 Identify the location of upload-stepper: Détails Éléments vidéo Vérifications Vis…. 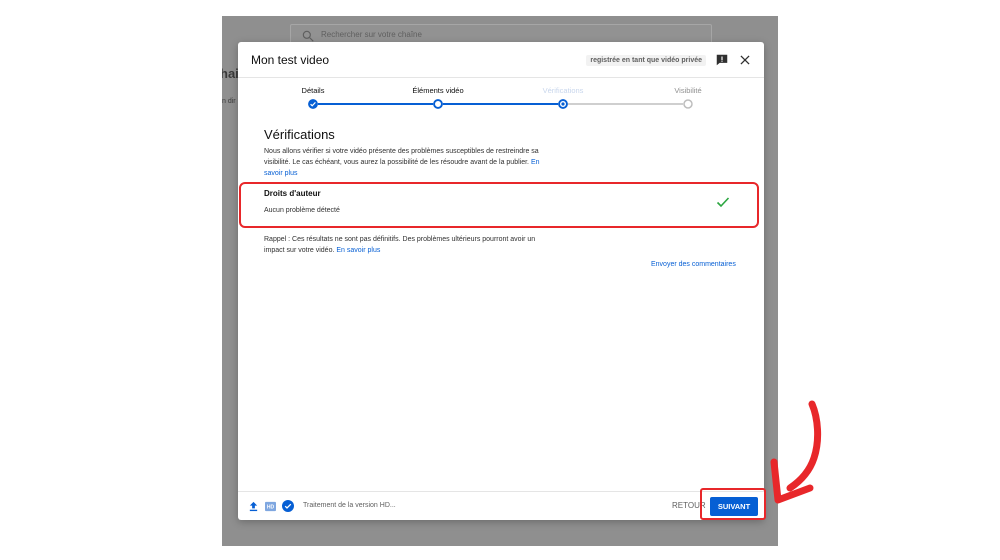
(501, 98).